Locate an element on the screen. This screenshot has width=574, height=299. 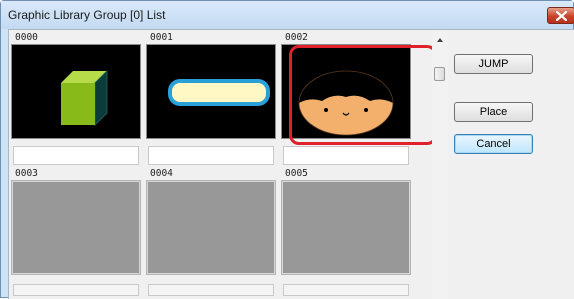
scroll-thumb is located at coordinates (439, 74).